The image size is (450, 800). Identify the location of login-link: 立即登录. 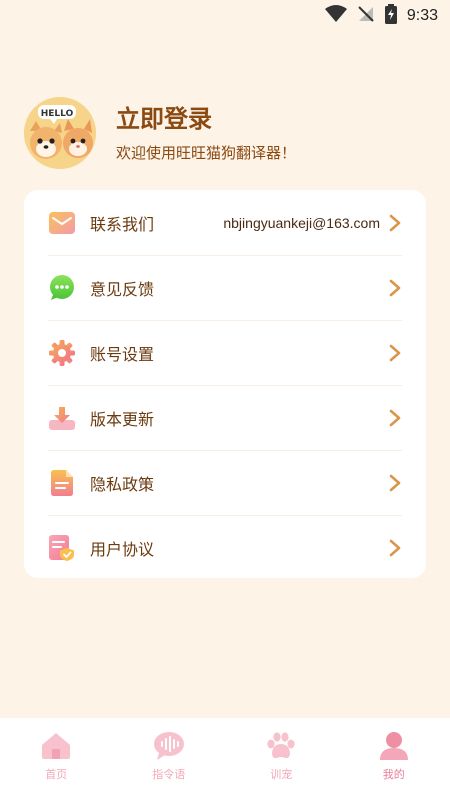
(206, 119).